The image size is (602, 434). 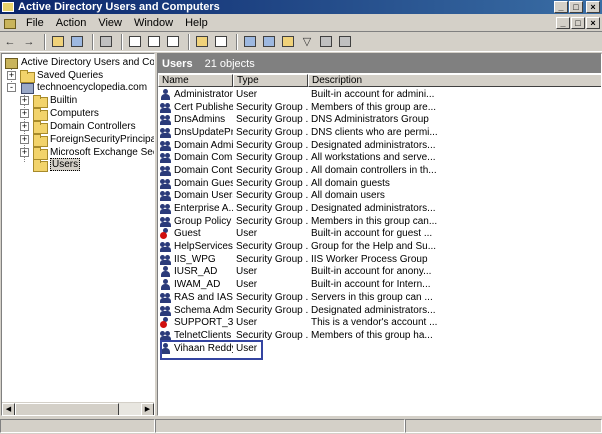 What do you see at coordinates (8, 7) in the screenshot?
I see `app-icon` at bounding box center [8, 7].